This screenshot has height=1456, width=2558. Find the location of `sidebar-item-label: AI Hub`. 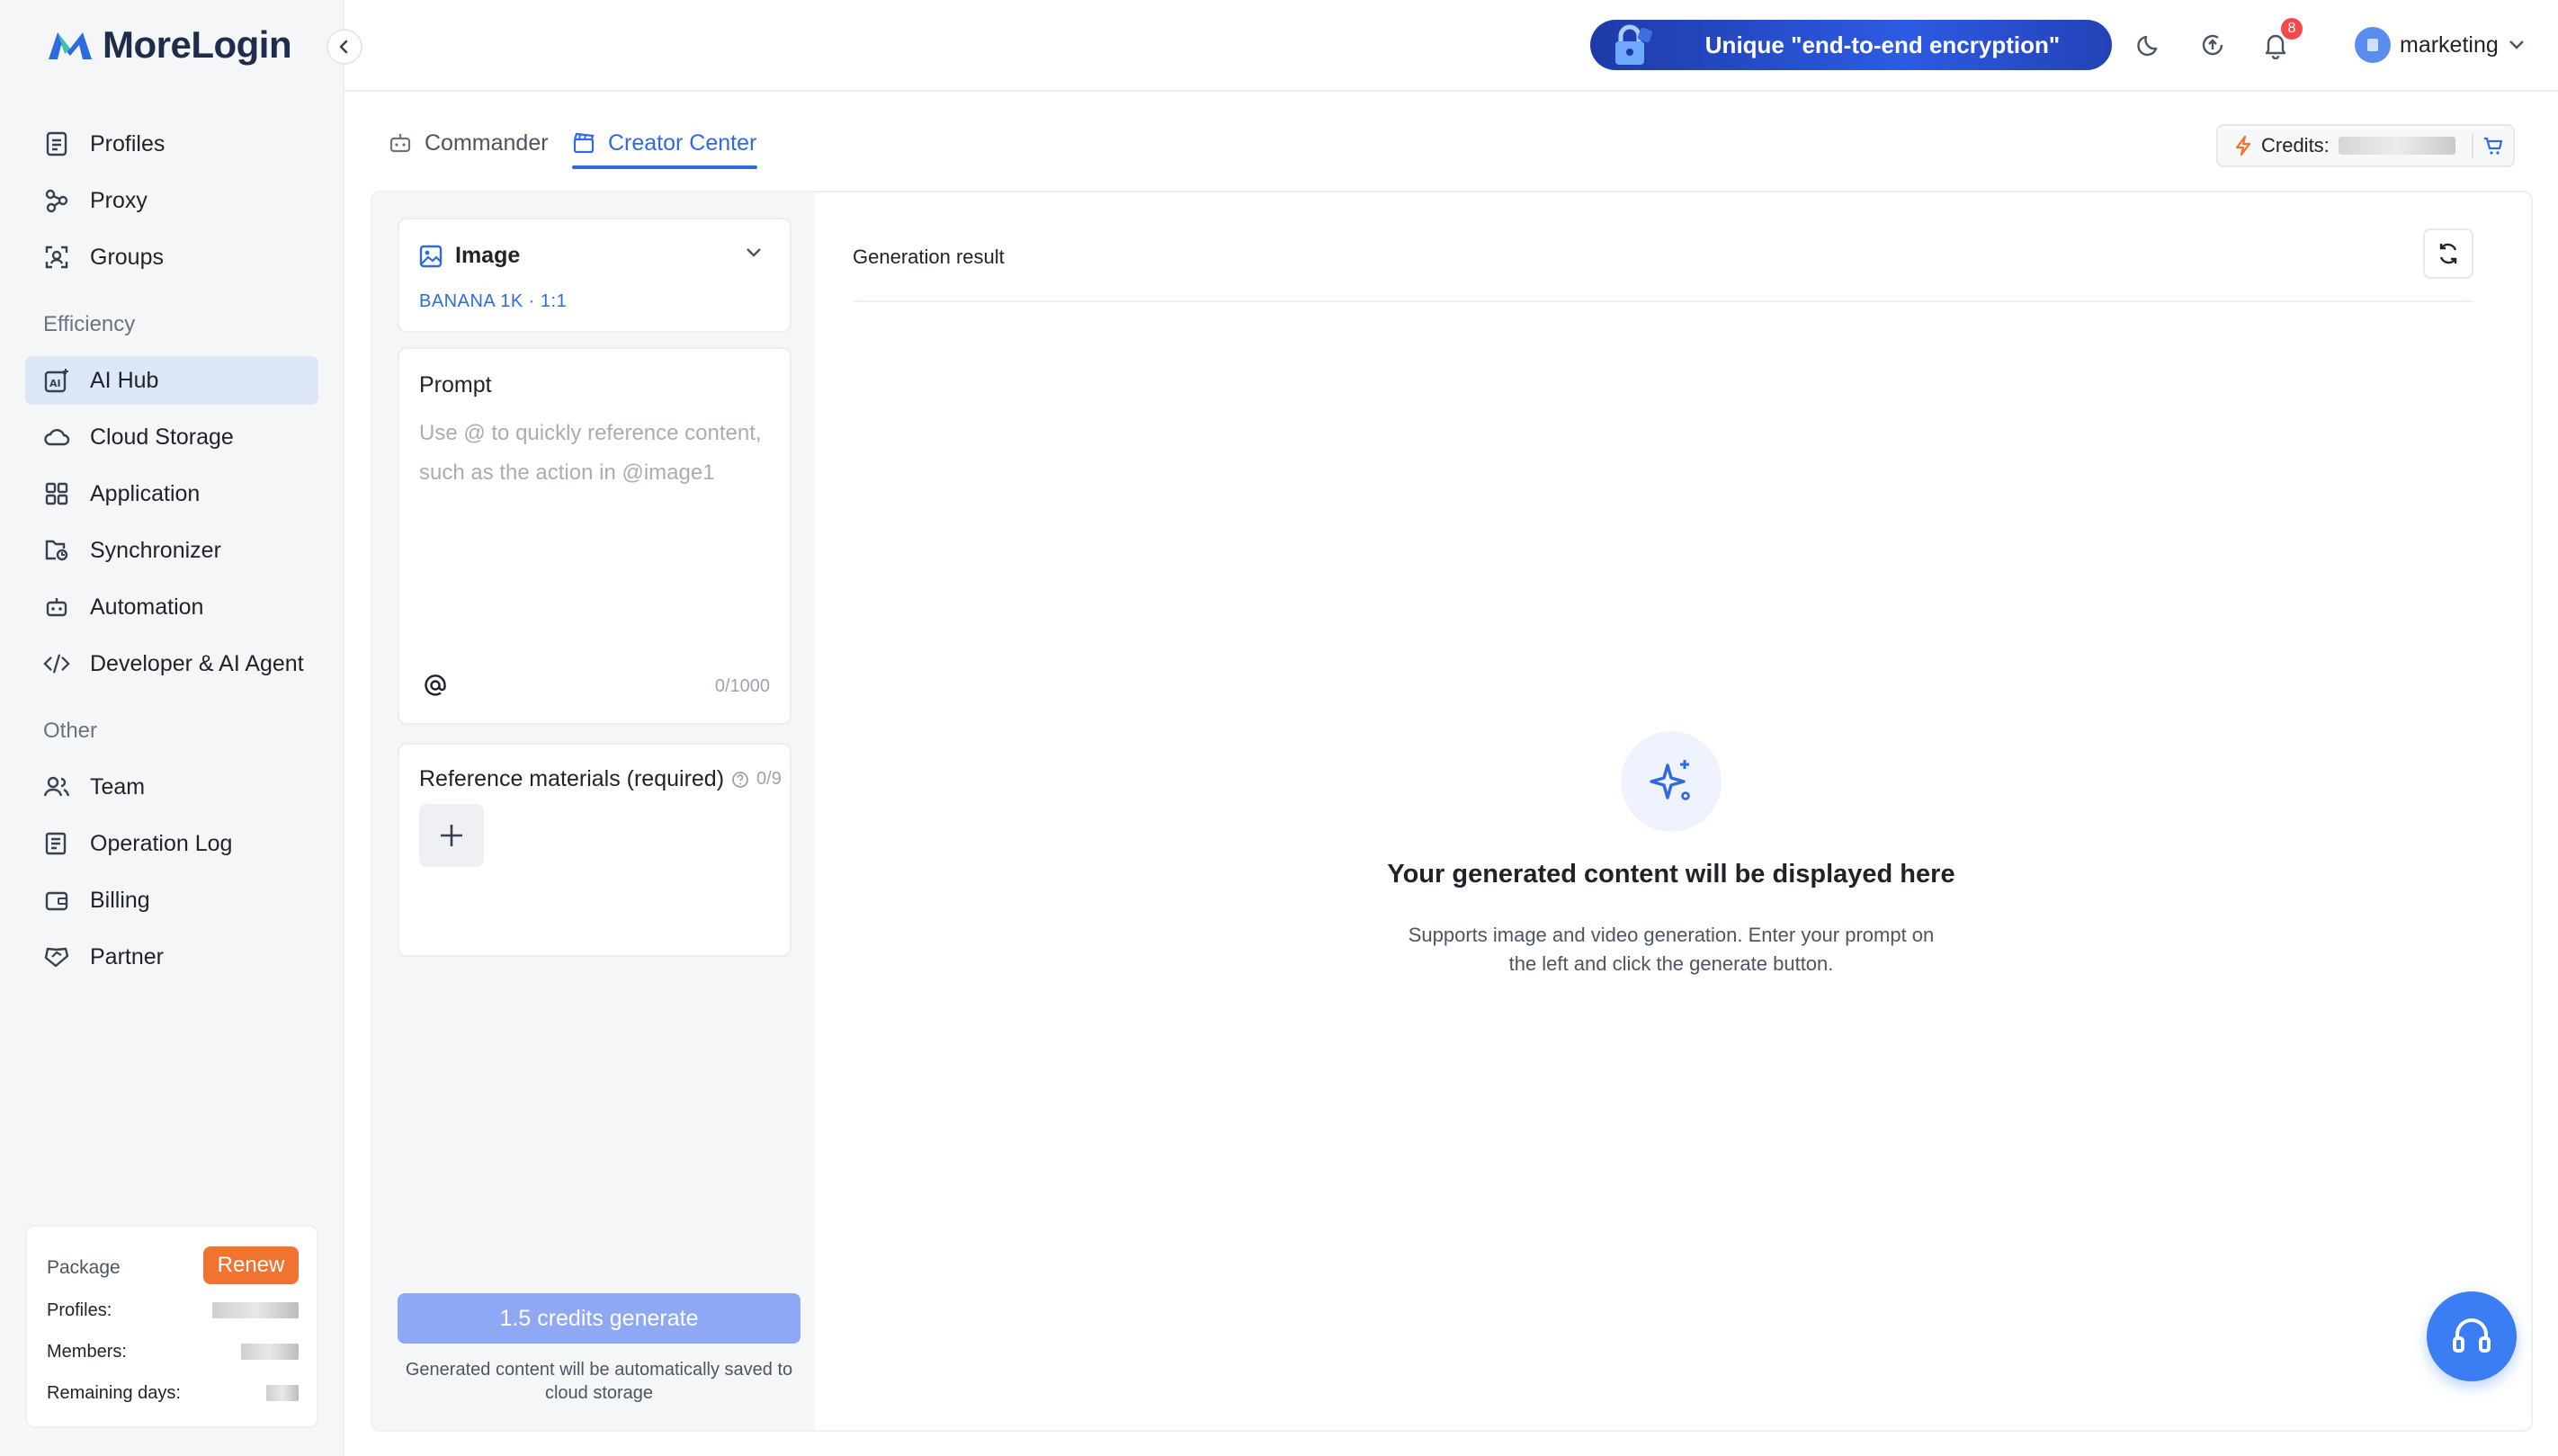

sidebar-item-label: AI Hub is located at coordinates (125, 380).